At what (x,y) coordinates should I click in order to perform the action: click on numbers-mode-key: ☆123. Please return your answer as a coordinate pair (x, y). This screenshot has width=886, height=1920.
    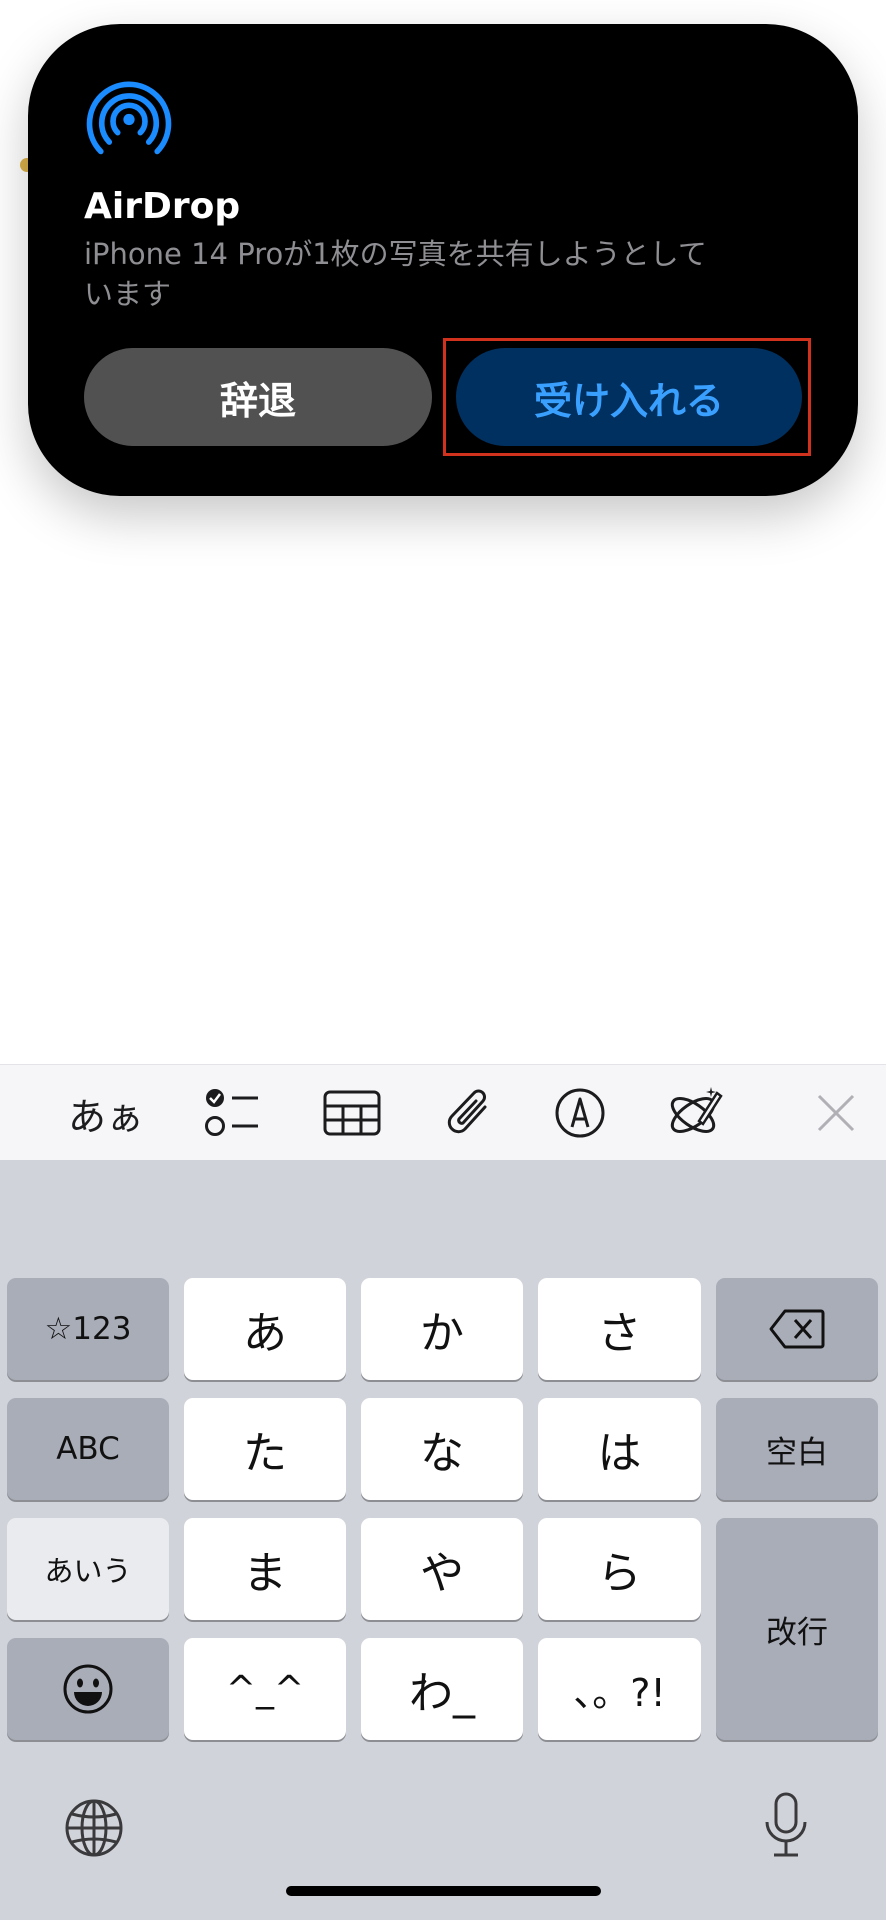
    Looking at the image, I should click on (88, 1329).